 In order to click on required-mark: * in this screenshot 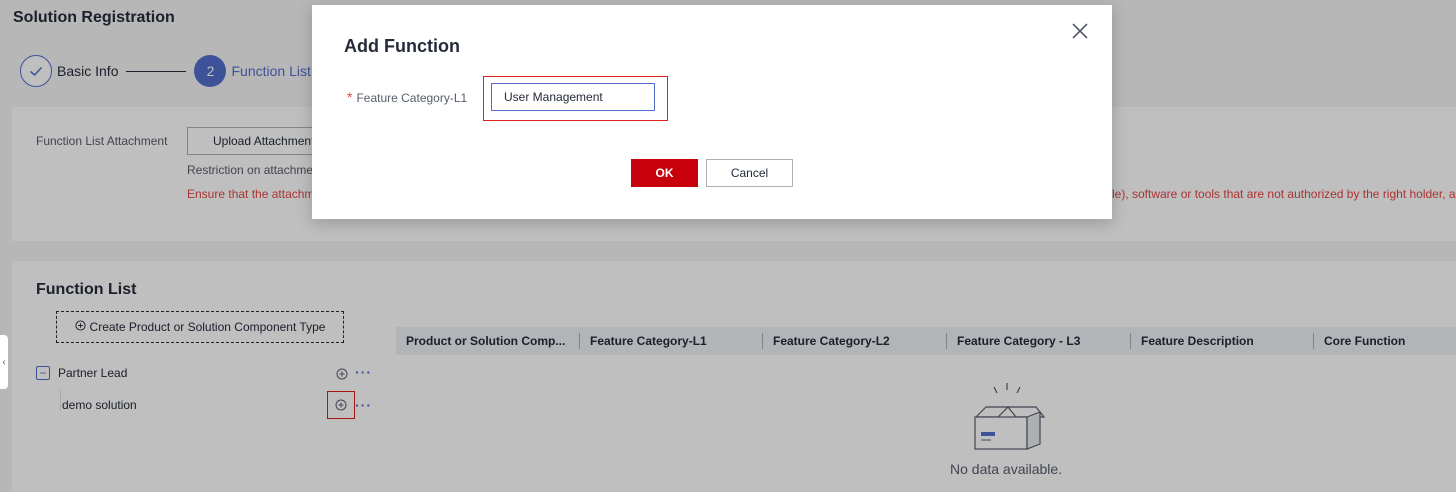, I will do `click(350, 97)`.